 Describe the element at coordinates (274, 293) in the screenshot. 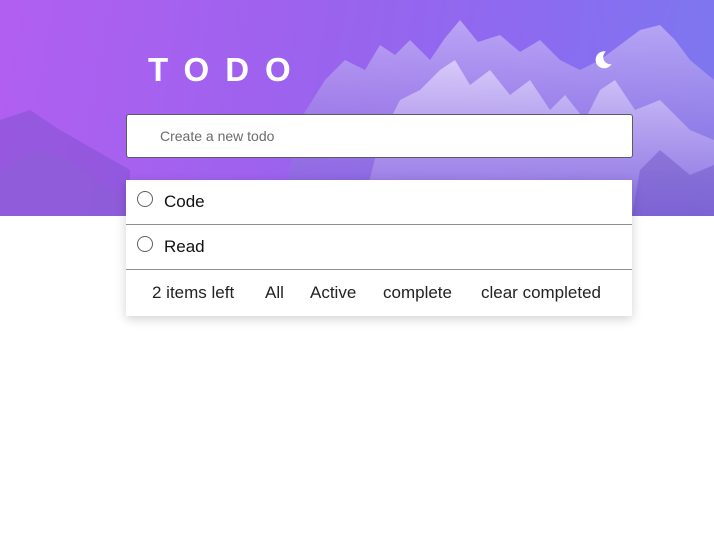

I see `filter-all-button: All` at that location.